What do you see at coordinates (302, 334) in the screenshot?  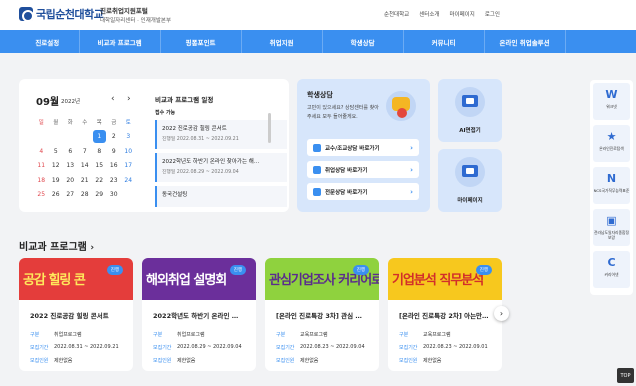 I see `program-type-row: 구분 교육프로그램` at bounding box center [302, 334].